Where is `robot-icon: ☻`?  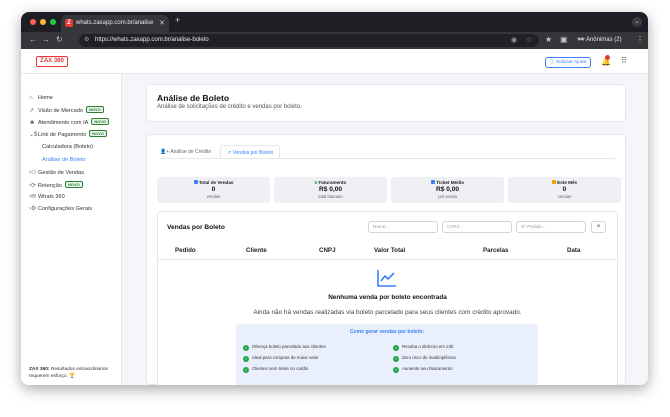
robot-icon: ☻ is located at coordinates (32, 123).